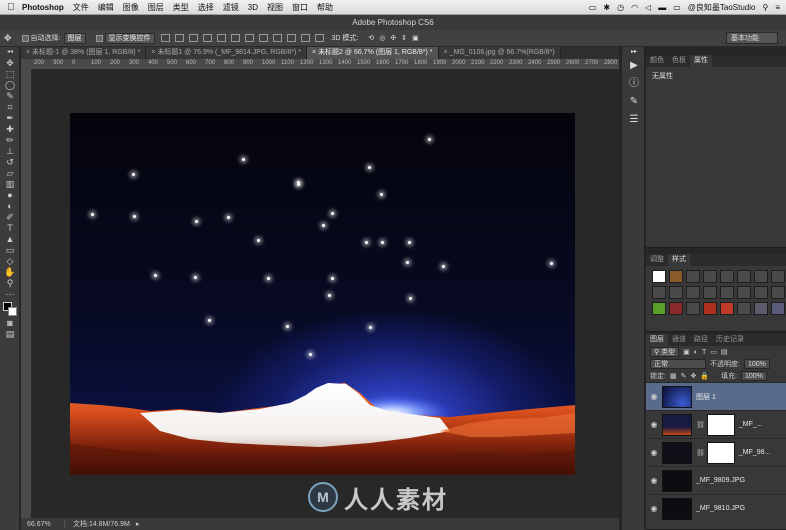  Describe the element at coordinates (43, 524) in the screenshot. I see `zoom-level: 66.67%` at that location.